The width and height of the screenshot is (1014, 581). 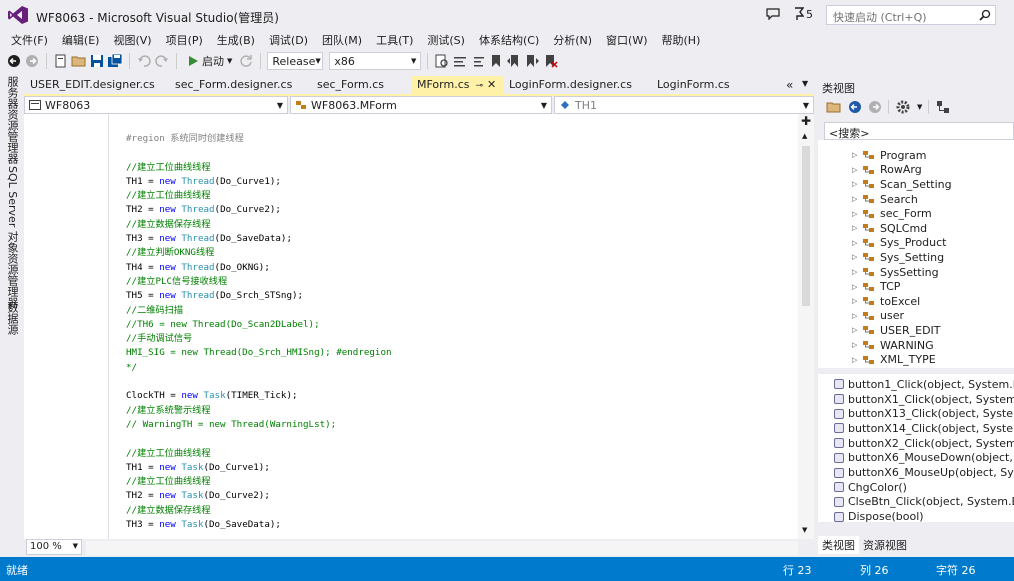 What do you see at coordinates (442, 61) in the screenshot?
I see `find-in-files-icon` at bounding box center [442, 61].